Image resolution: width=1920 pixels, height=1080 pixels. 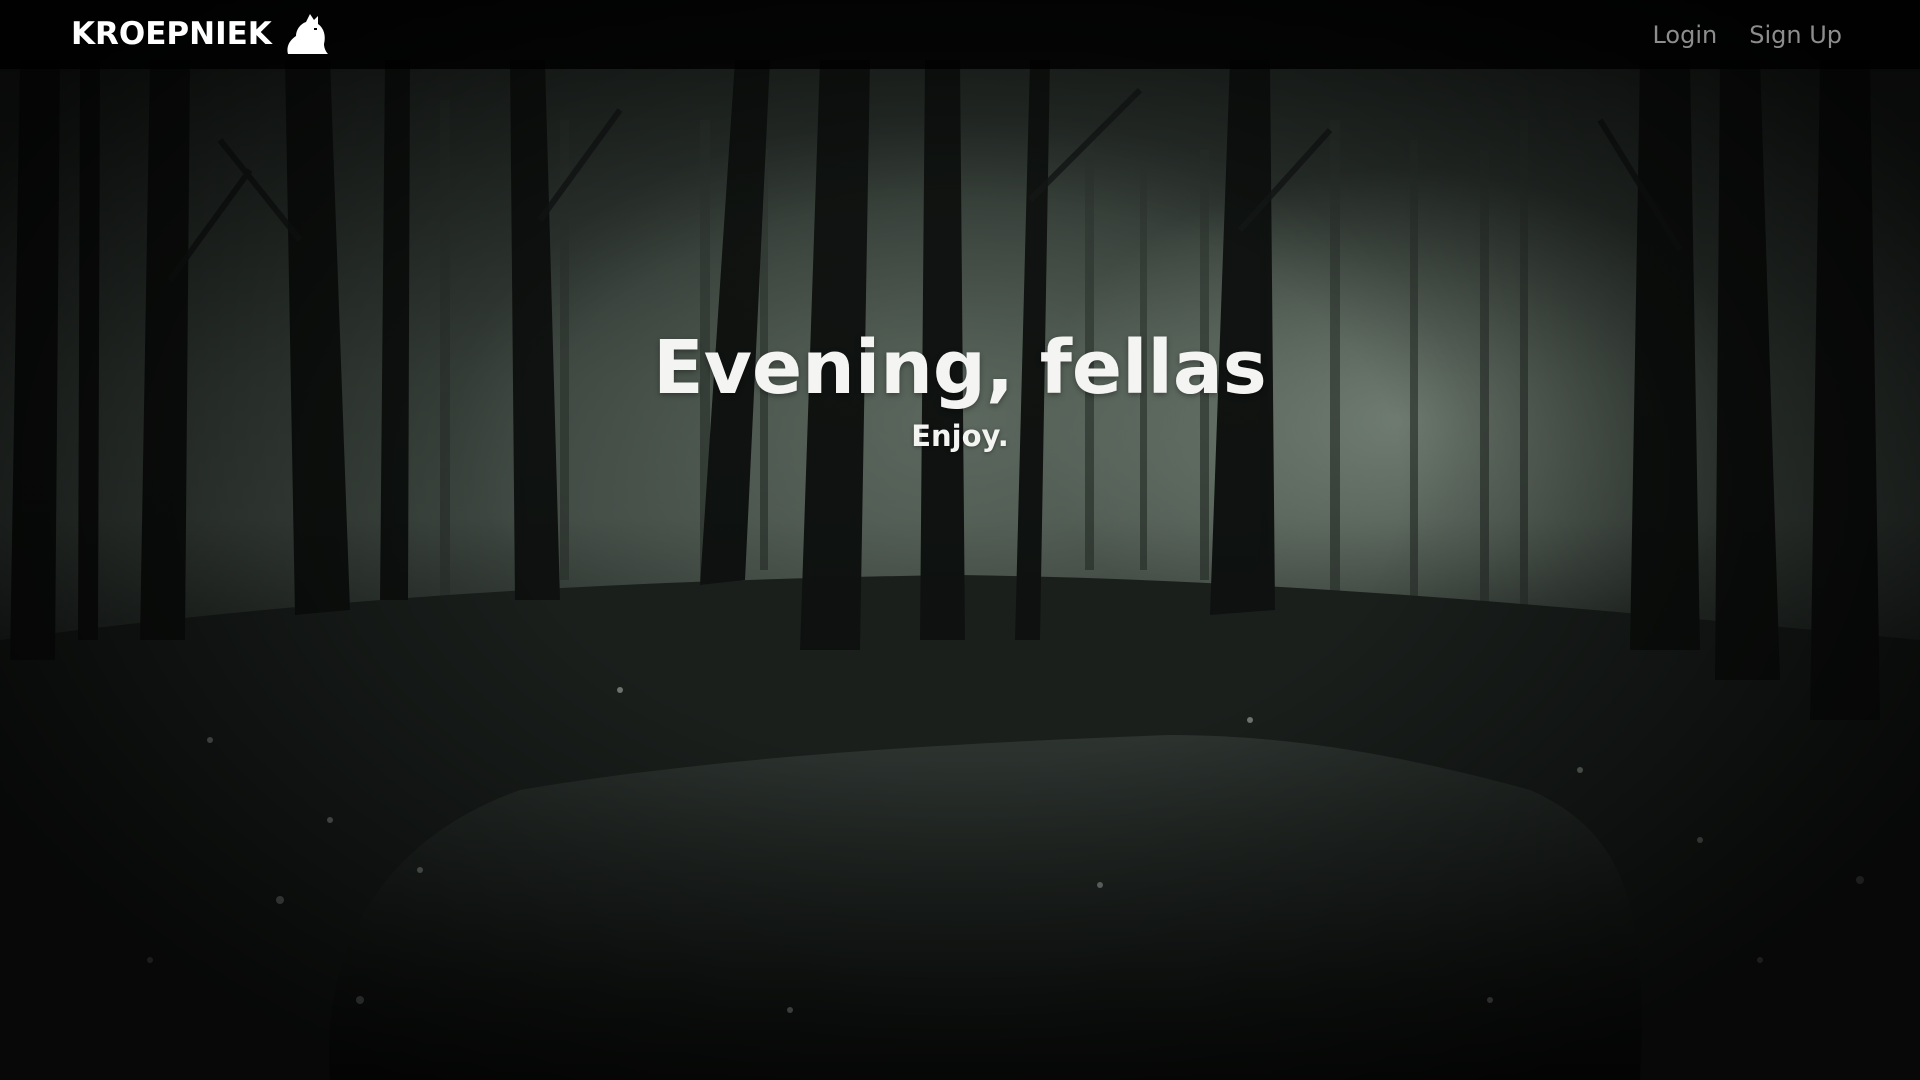 I want to click on kroepniek-logo-icon, so click(x=307, y=34).